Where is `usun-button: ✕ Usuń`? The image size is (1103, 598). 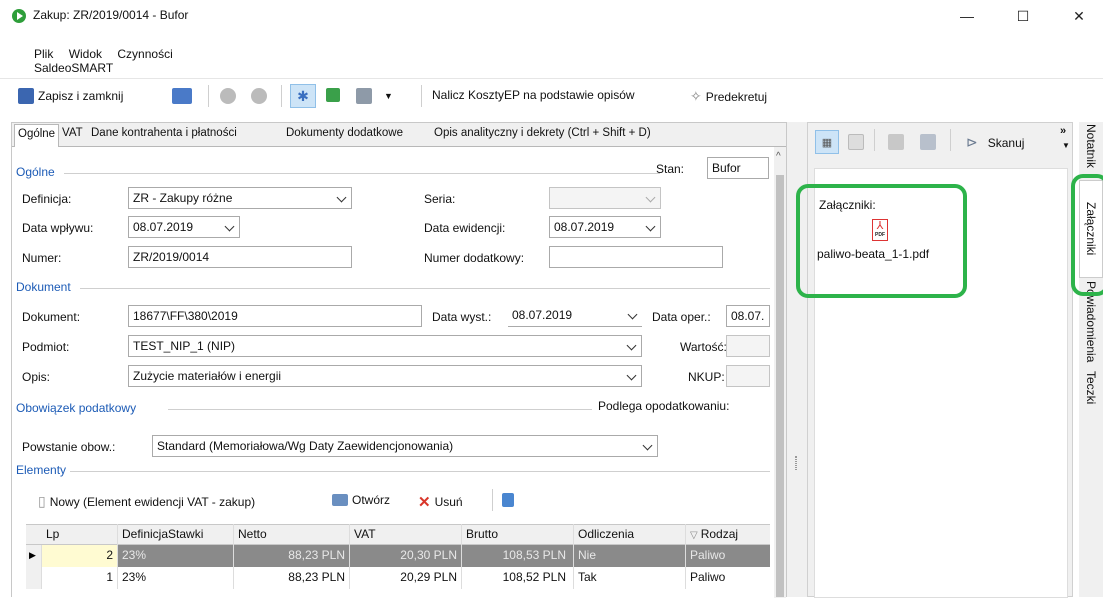
usun-button: ✕ Usuń is located at coordinates (440, 502).